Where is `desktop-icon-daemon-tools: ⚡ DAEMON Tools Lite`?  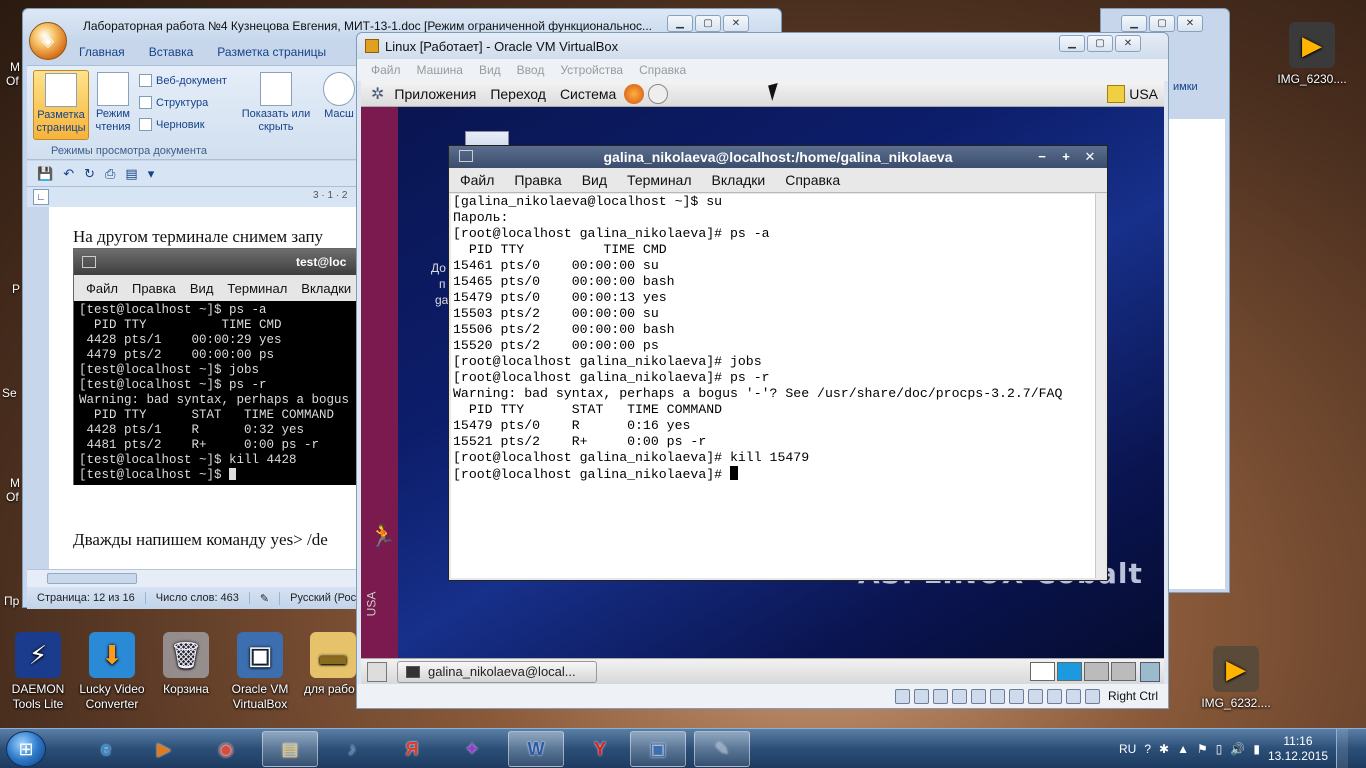 desktop-icon-daemon-tools: ⚡ DAEMON Tools Lite is located at coordinates (38, 672).